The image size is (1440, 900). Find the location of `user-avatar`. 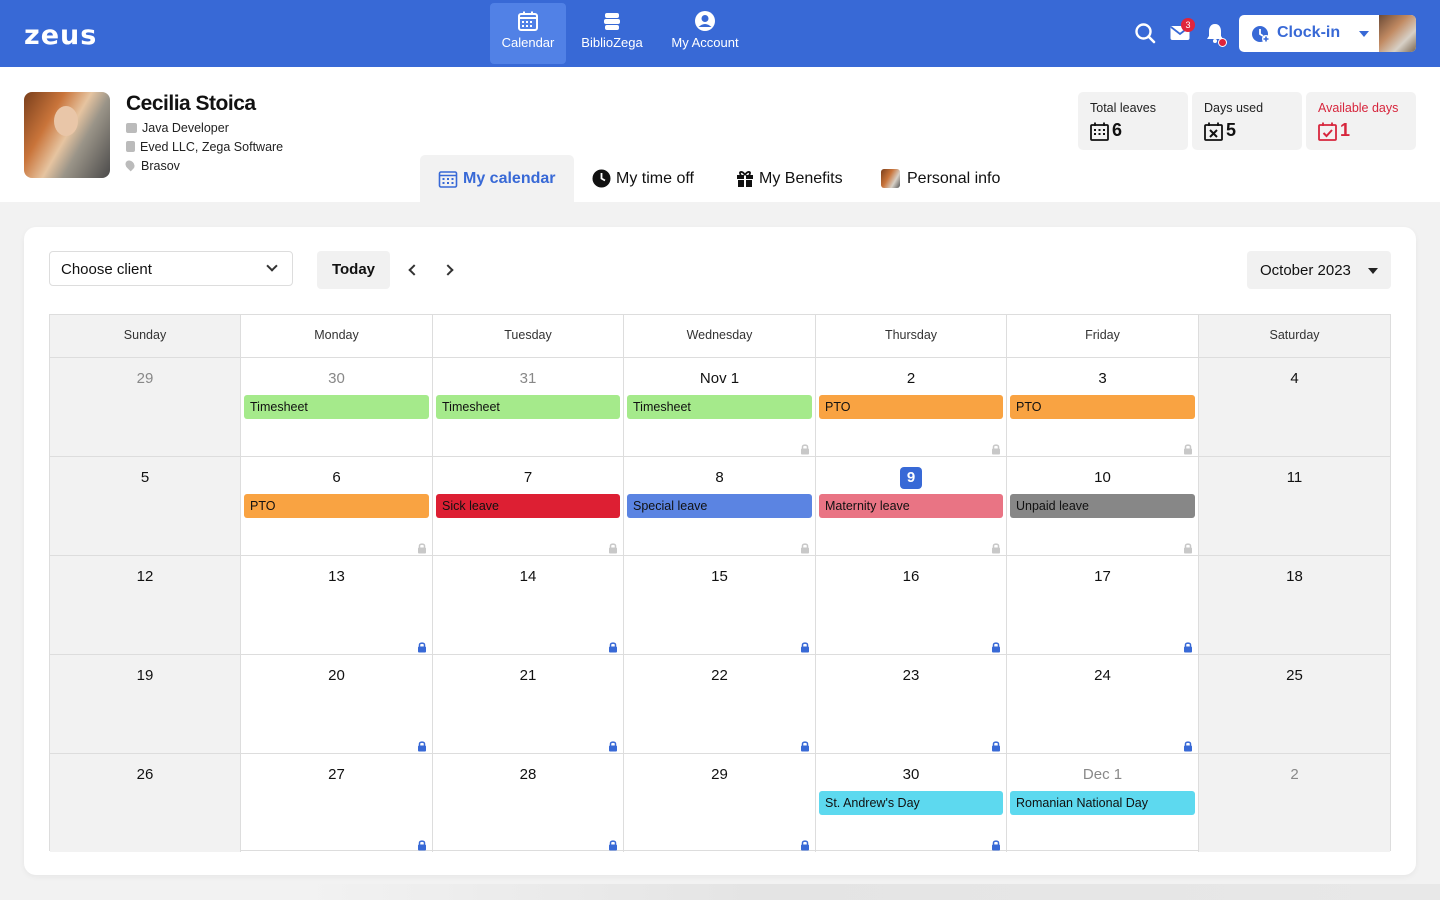

user-avatar is located at coordinates (1397, 33).